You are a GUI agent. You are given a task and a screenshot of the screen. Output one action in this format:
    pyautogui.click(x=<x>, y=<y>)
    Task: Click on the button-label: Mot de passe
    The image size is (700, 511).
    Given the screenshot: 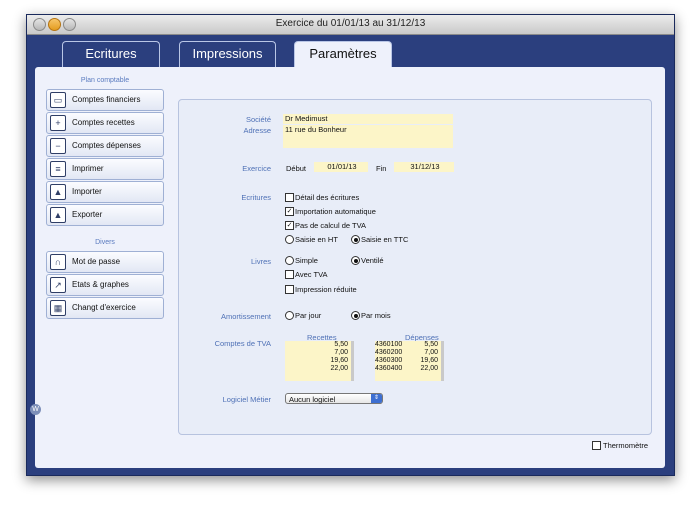 What is the action you would take?
    pyautogui.click(x=96, y=261)
    